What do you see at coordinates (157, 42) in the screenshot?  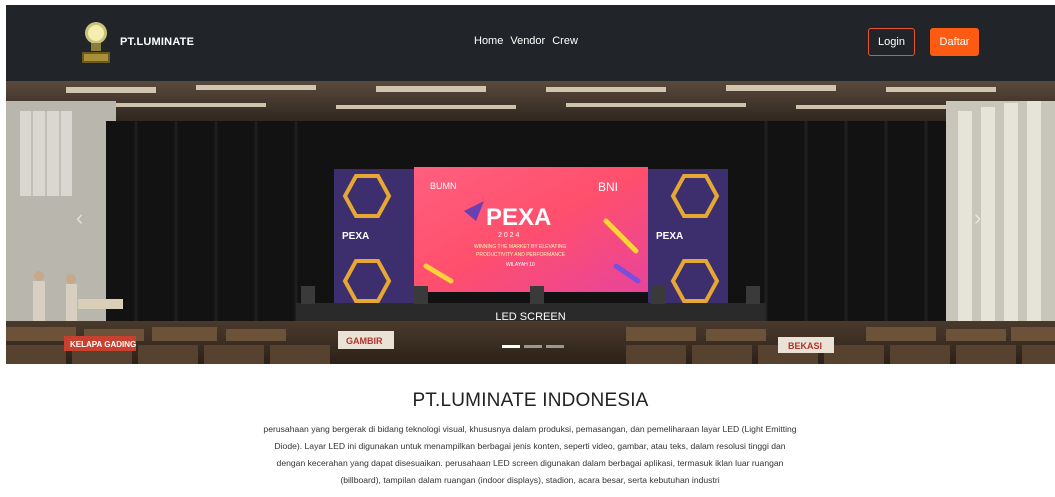 I see `brand-name: PT.LUMINATE` at bounding box center [157, 42].